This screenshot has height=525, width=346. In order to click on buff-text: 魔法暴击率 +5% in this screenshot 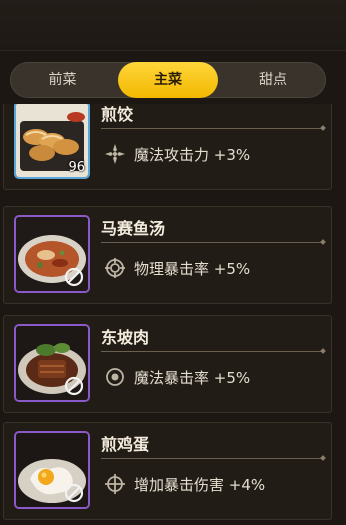, I will do `click(192, 378)`.